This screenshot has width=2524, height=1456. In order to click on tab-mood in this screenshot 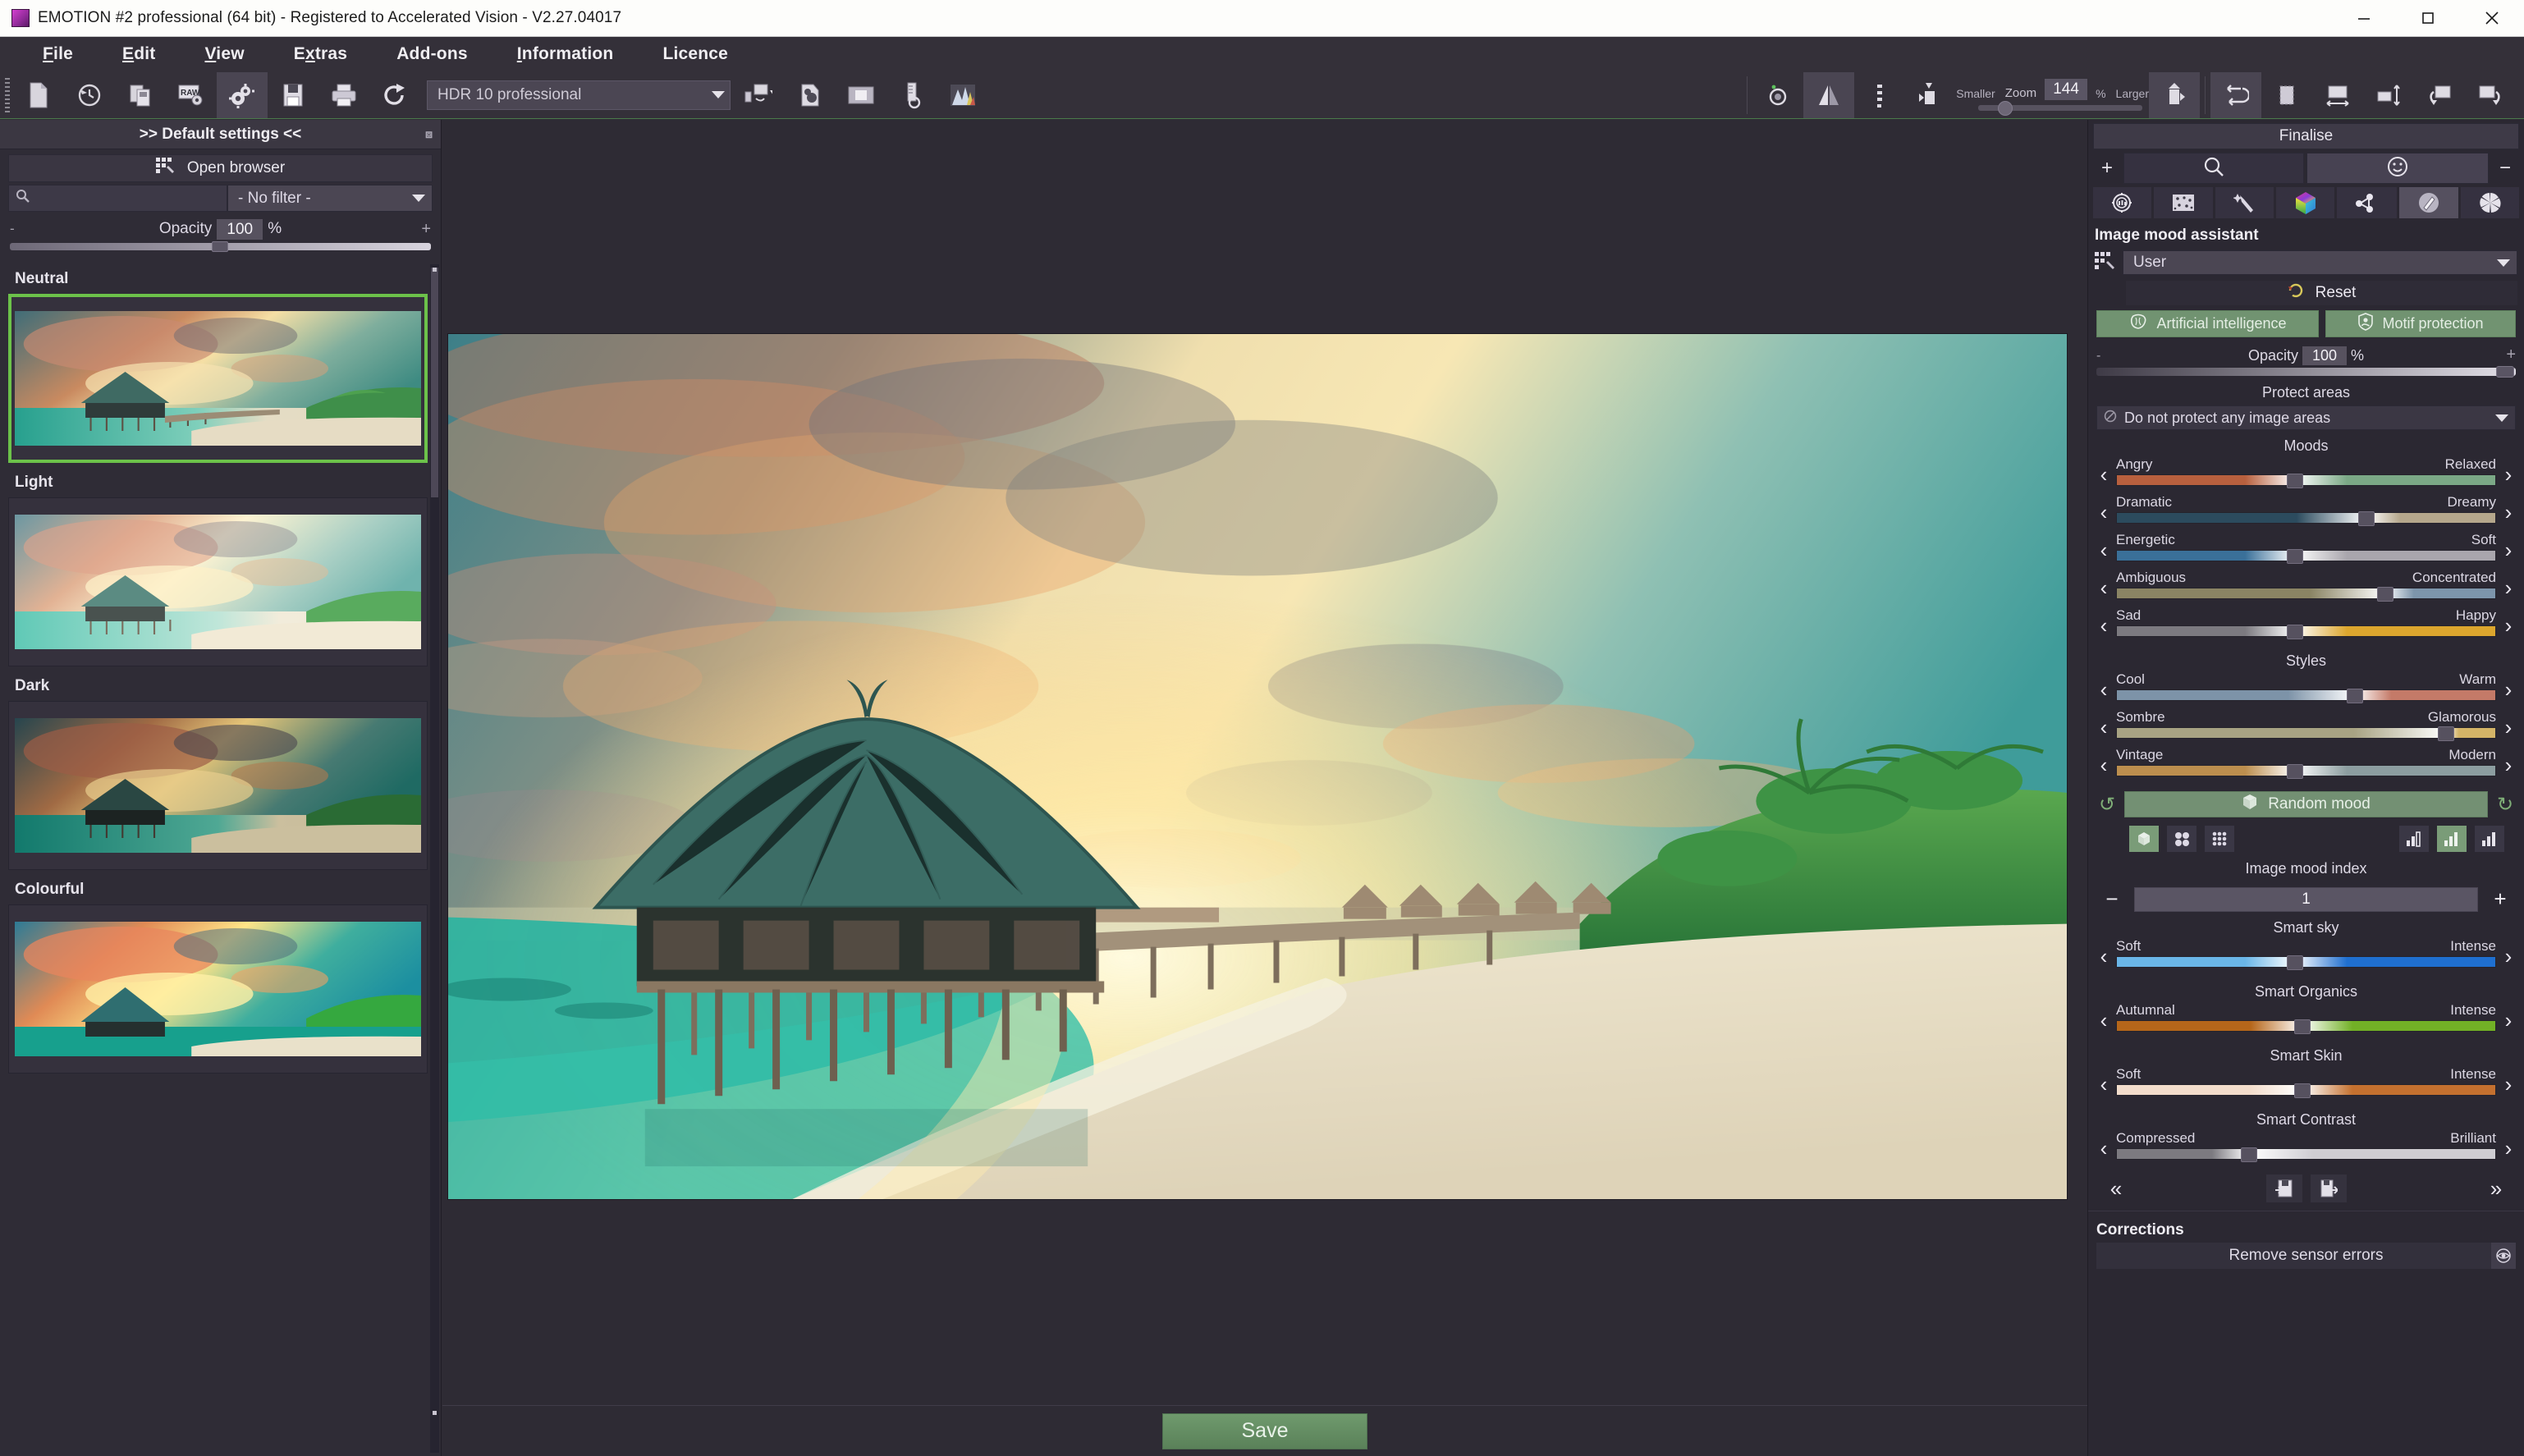, I will do `click(2397, 168)`.